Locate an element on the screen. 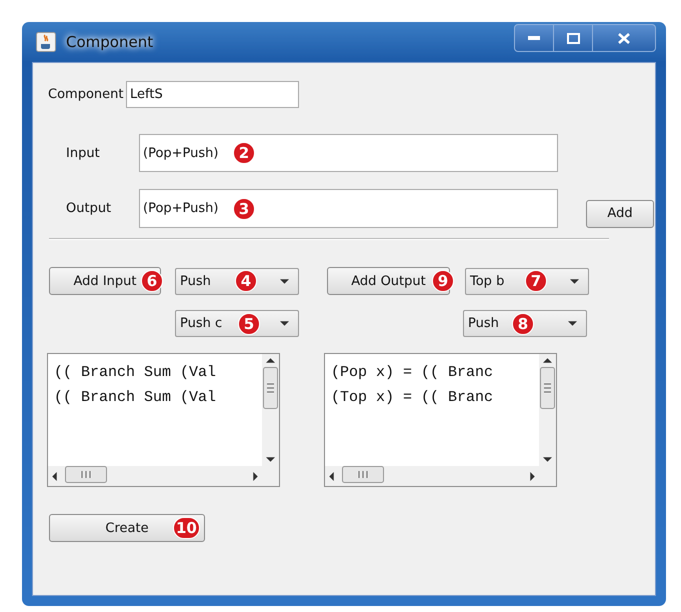 Image resolution: width=681 pixels, height=612 pixels. dropdown: Push 8 is located at coordinates (525, 323).